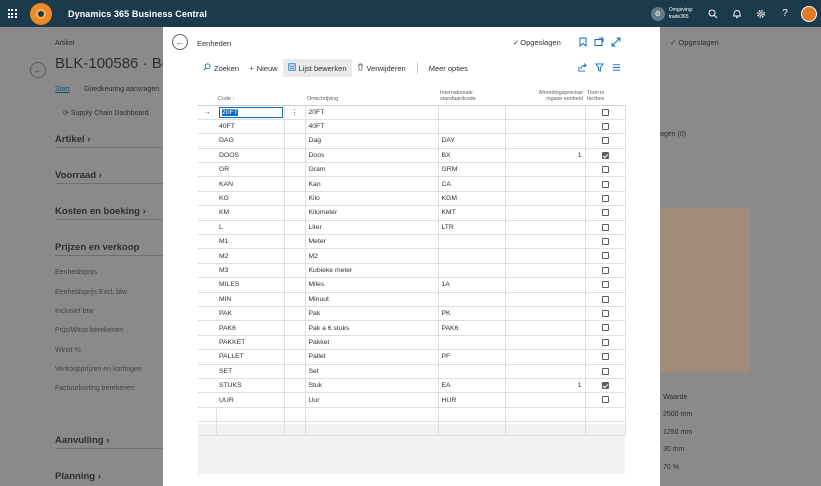 Image resolution: width=821 pixels, height=486 pixels. I want to click on table-row: MILES Miles 1A, so click(412, 285).